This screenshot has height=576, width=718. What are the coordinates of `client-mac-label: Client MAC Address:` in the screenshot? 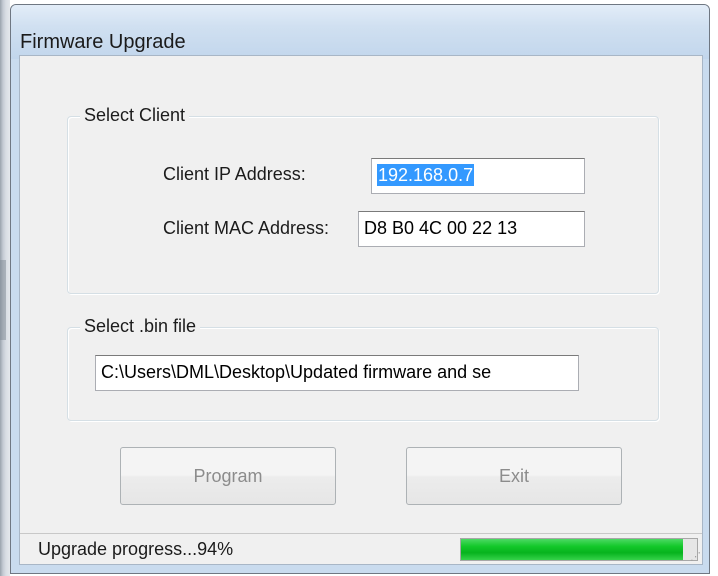 It's located at (246, 228).